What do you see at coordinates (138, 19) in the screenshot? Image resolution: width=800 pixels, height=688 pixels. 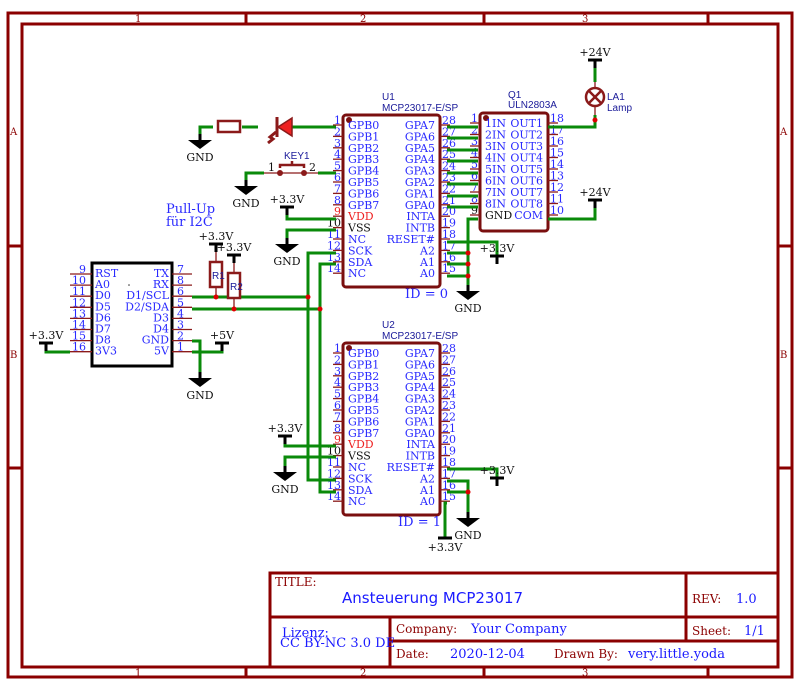 I see `zone-col-1: 1` at bounding box center [138, 19].